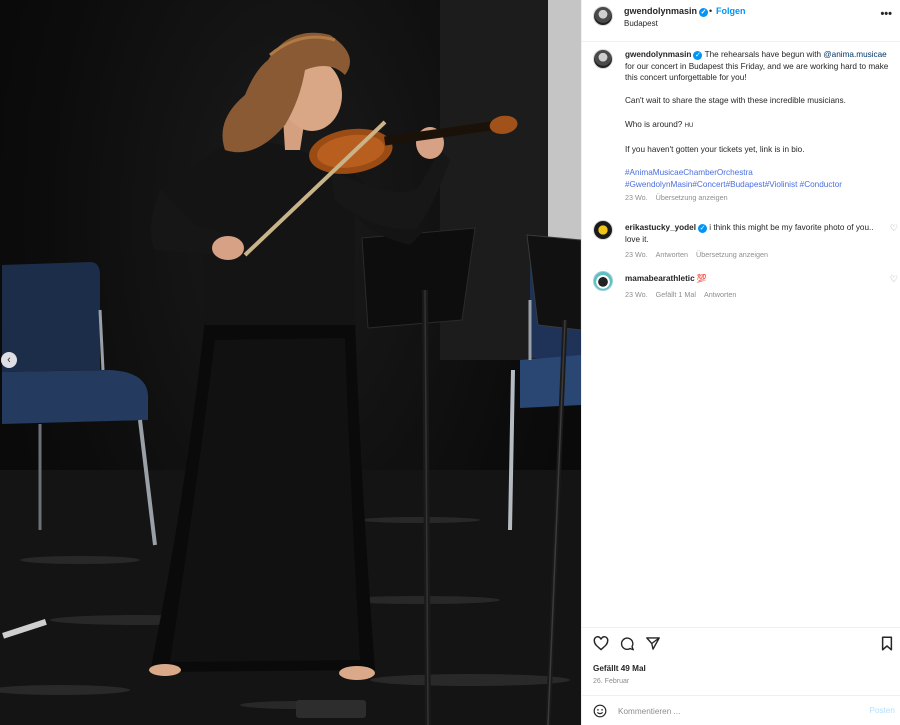  I want to click on follow-button: Folgen, so click(731, 11).